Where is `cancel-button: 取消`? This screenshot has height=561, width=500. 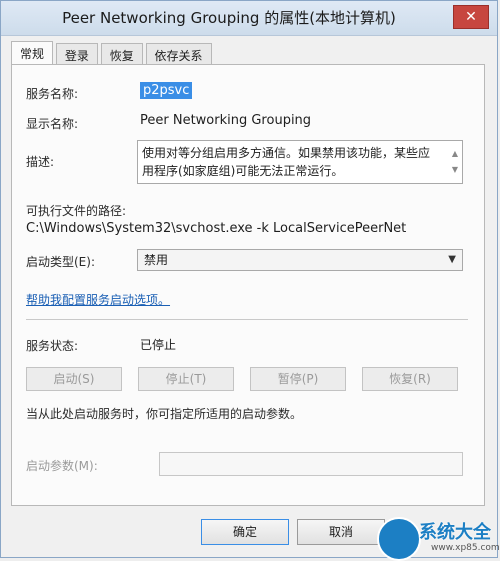 cancel-button: 取消 is located at coordinates (341, 532).